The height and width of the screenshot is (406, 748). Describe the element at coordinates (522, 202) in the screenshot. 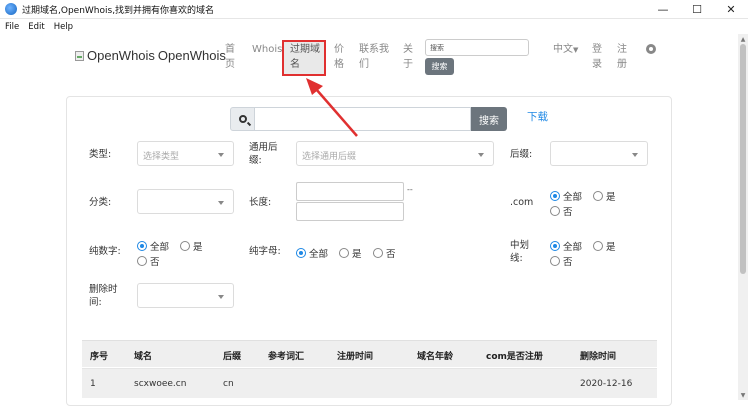

I see `com-label: .com` at that location.